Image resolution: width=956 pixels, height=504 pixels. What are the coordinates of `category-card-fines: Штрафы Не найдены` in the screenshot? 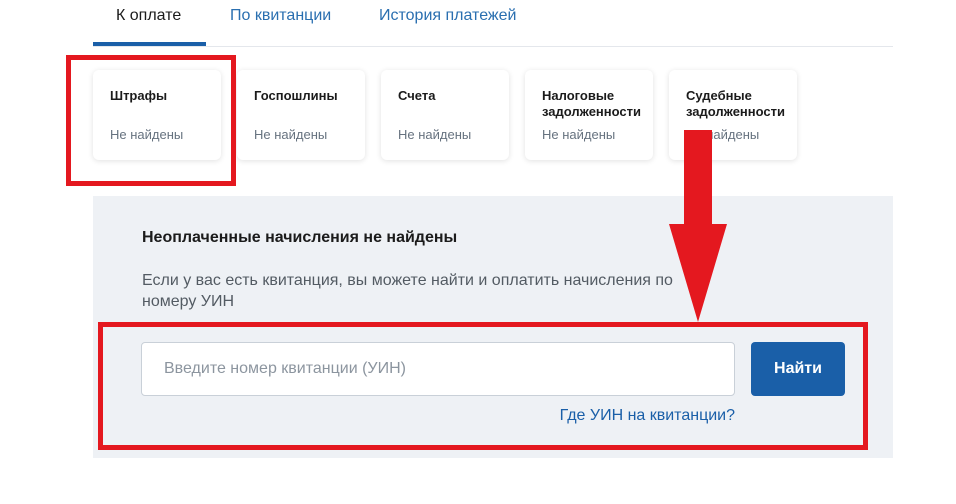 It's located at (157, 115).